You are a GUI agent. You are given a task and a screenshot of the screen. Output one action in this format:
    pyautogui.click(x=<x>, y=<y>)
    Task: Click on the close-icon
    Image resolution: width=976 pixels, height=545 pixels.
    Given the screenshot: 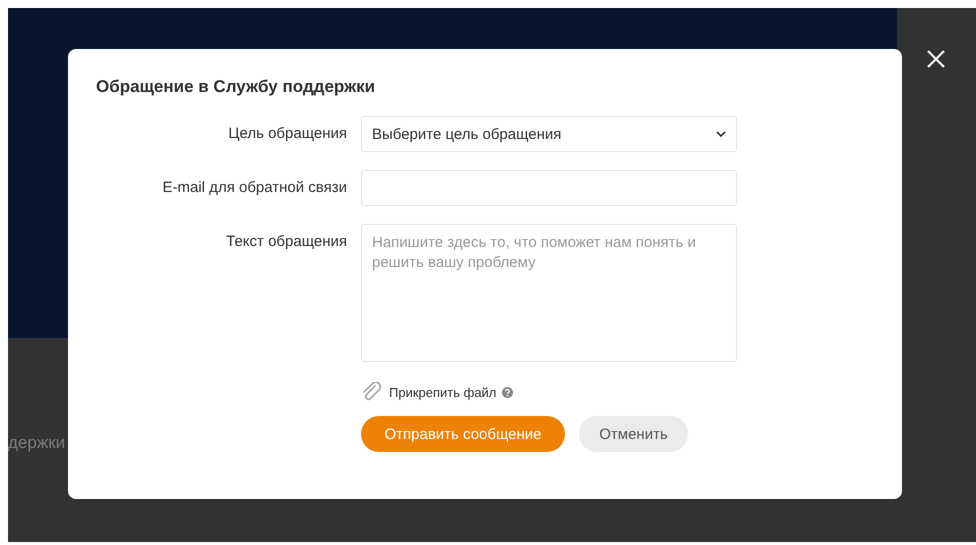 What is the action you would take?
    pyautogui.click(x=936, y=59)
    